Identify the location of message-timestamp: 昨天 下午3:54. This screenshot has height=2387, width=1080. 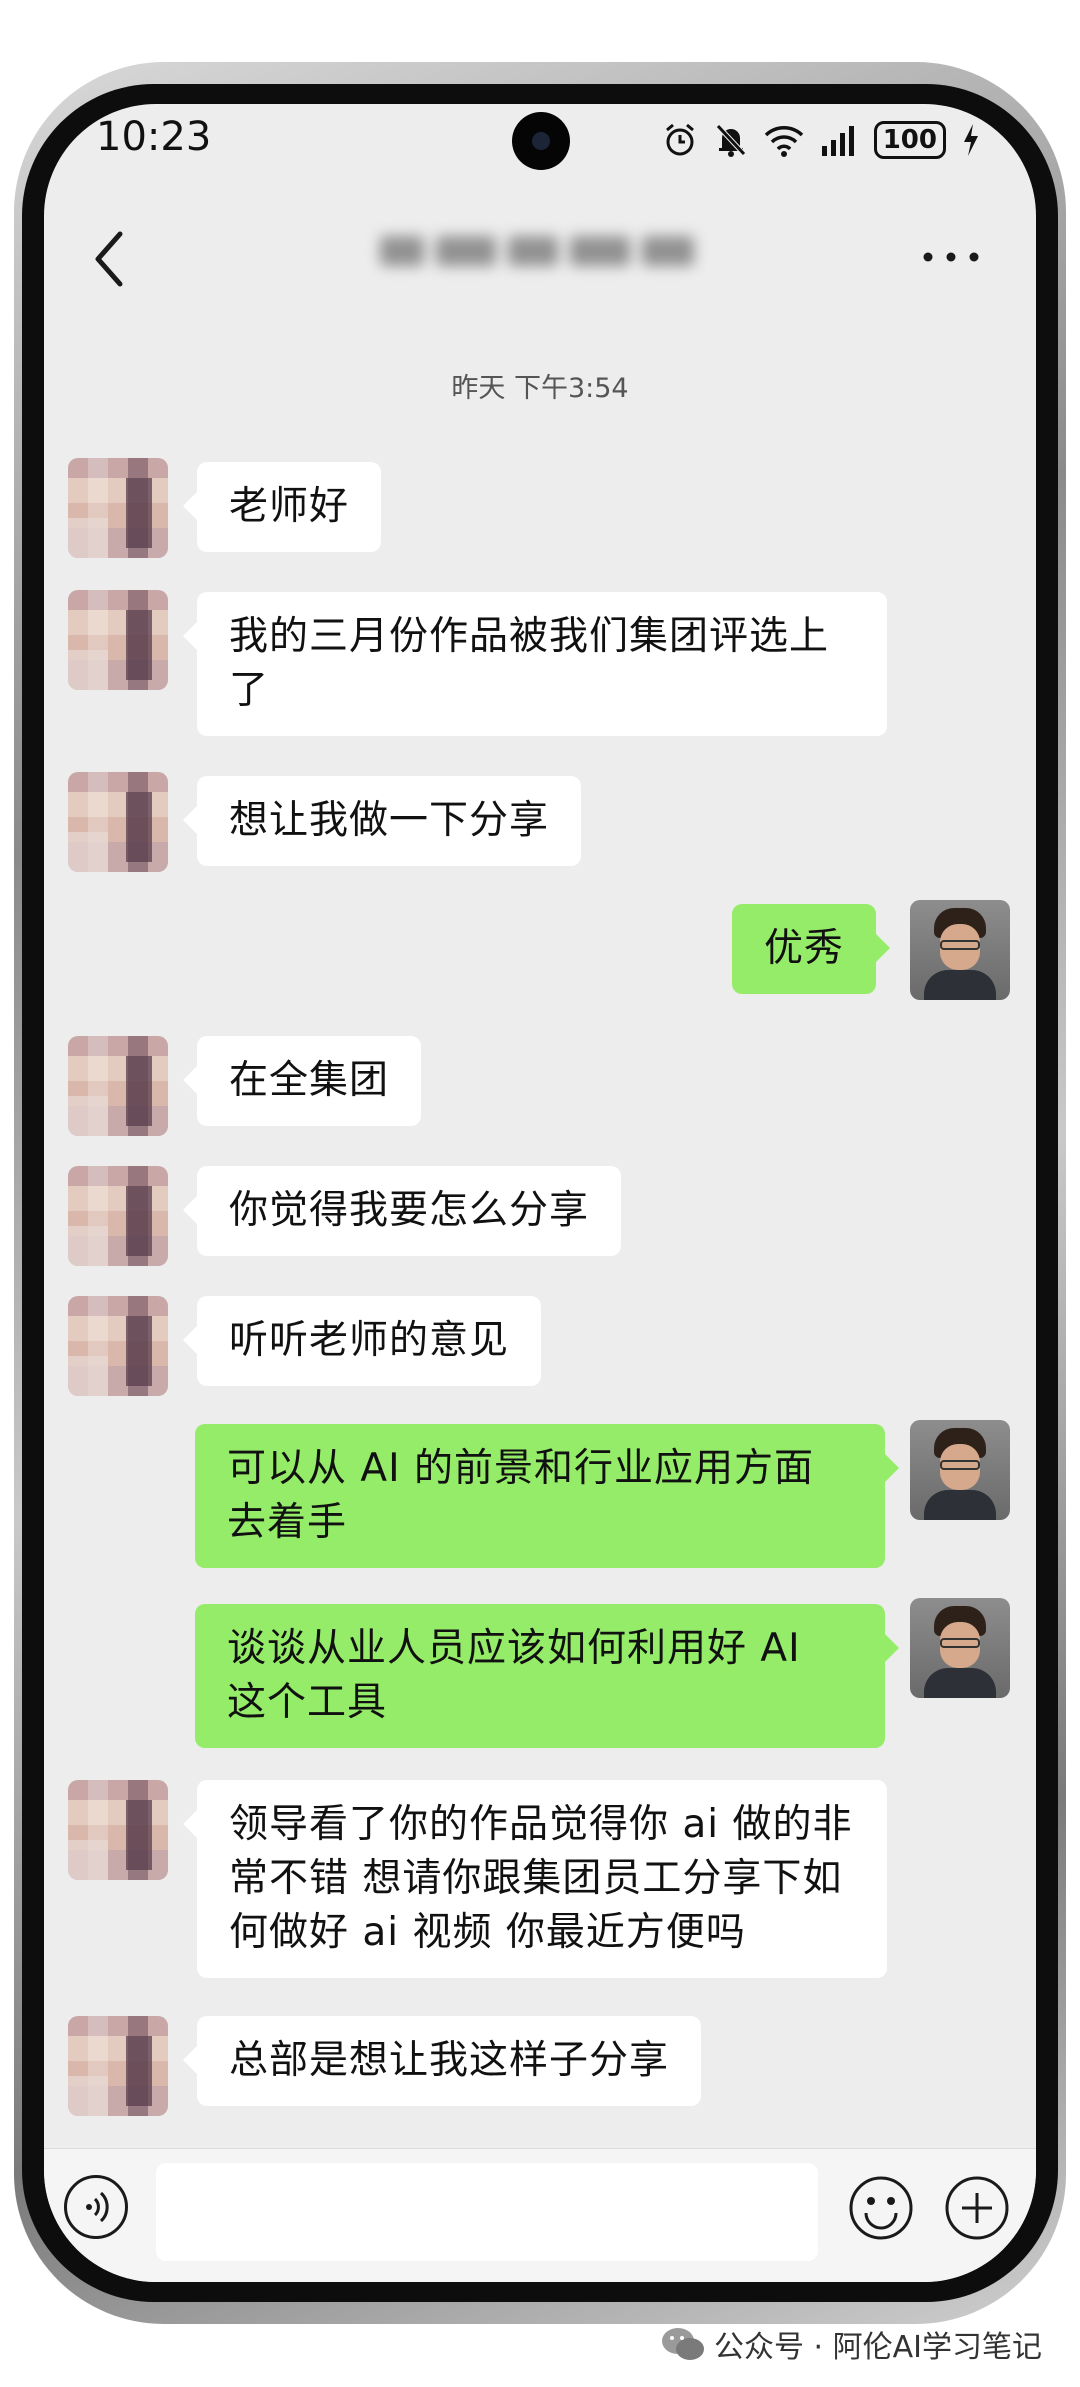
(540, 388).